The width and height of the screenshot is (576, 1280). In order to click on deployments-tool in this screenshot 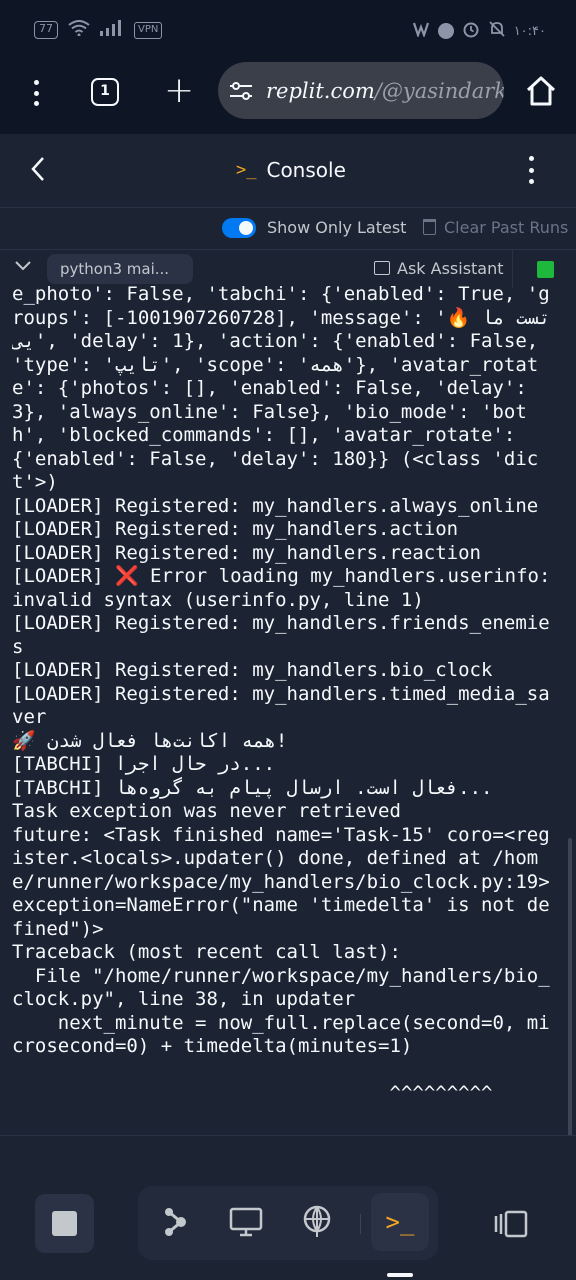, I will do `click(317, 1222)`.